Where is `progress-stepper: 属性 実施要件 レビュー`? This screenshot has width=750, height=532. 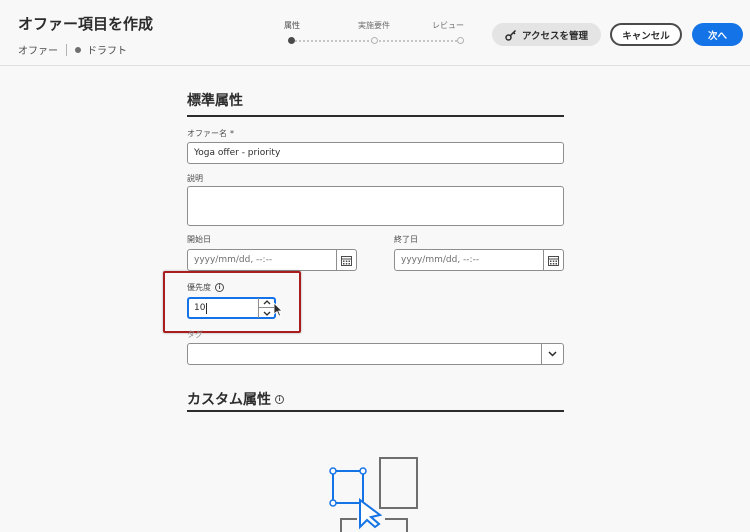
progress-stepper: 属性 実施要件 レビュー is located at coordinates (375, 35).